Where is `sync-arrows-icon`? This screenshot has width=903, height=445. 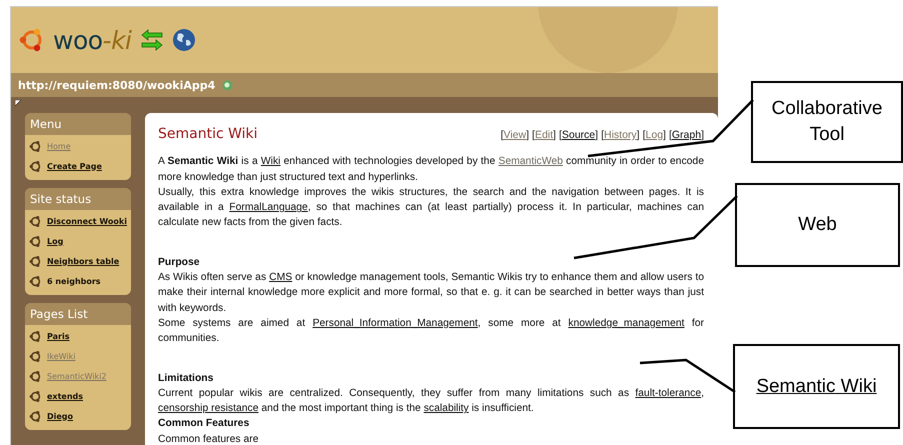 sync-arrows-icon is located at coordinates (152, 40).